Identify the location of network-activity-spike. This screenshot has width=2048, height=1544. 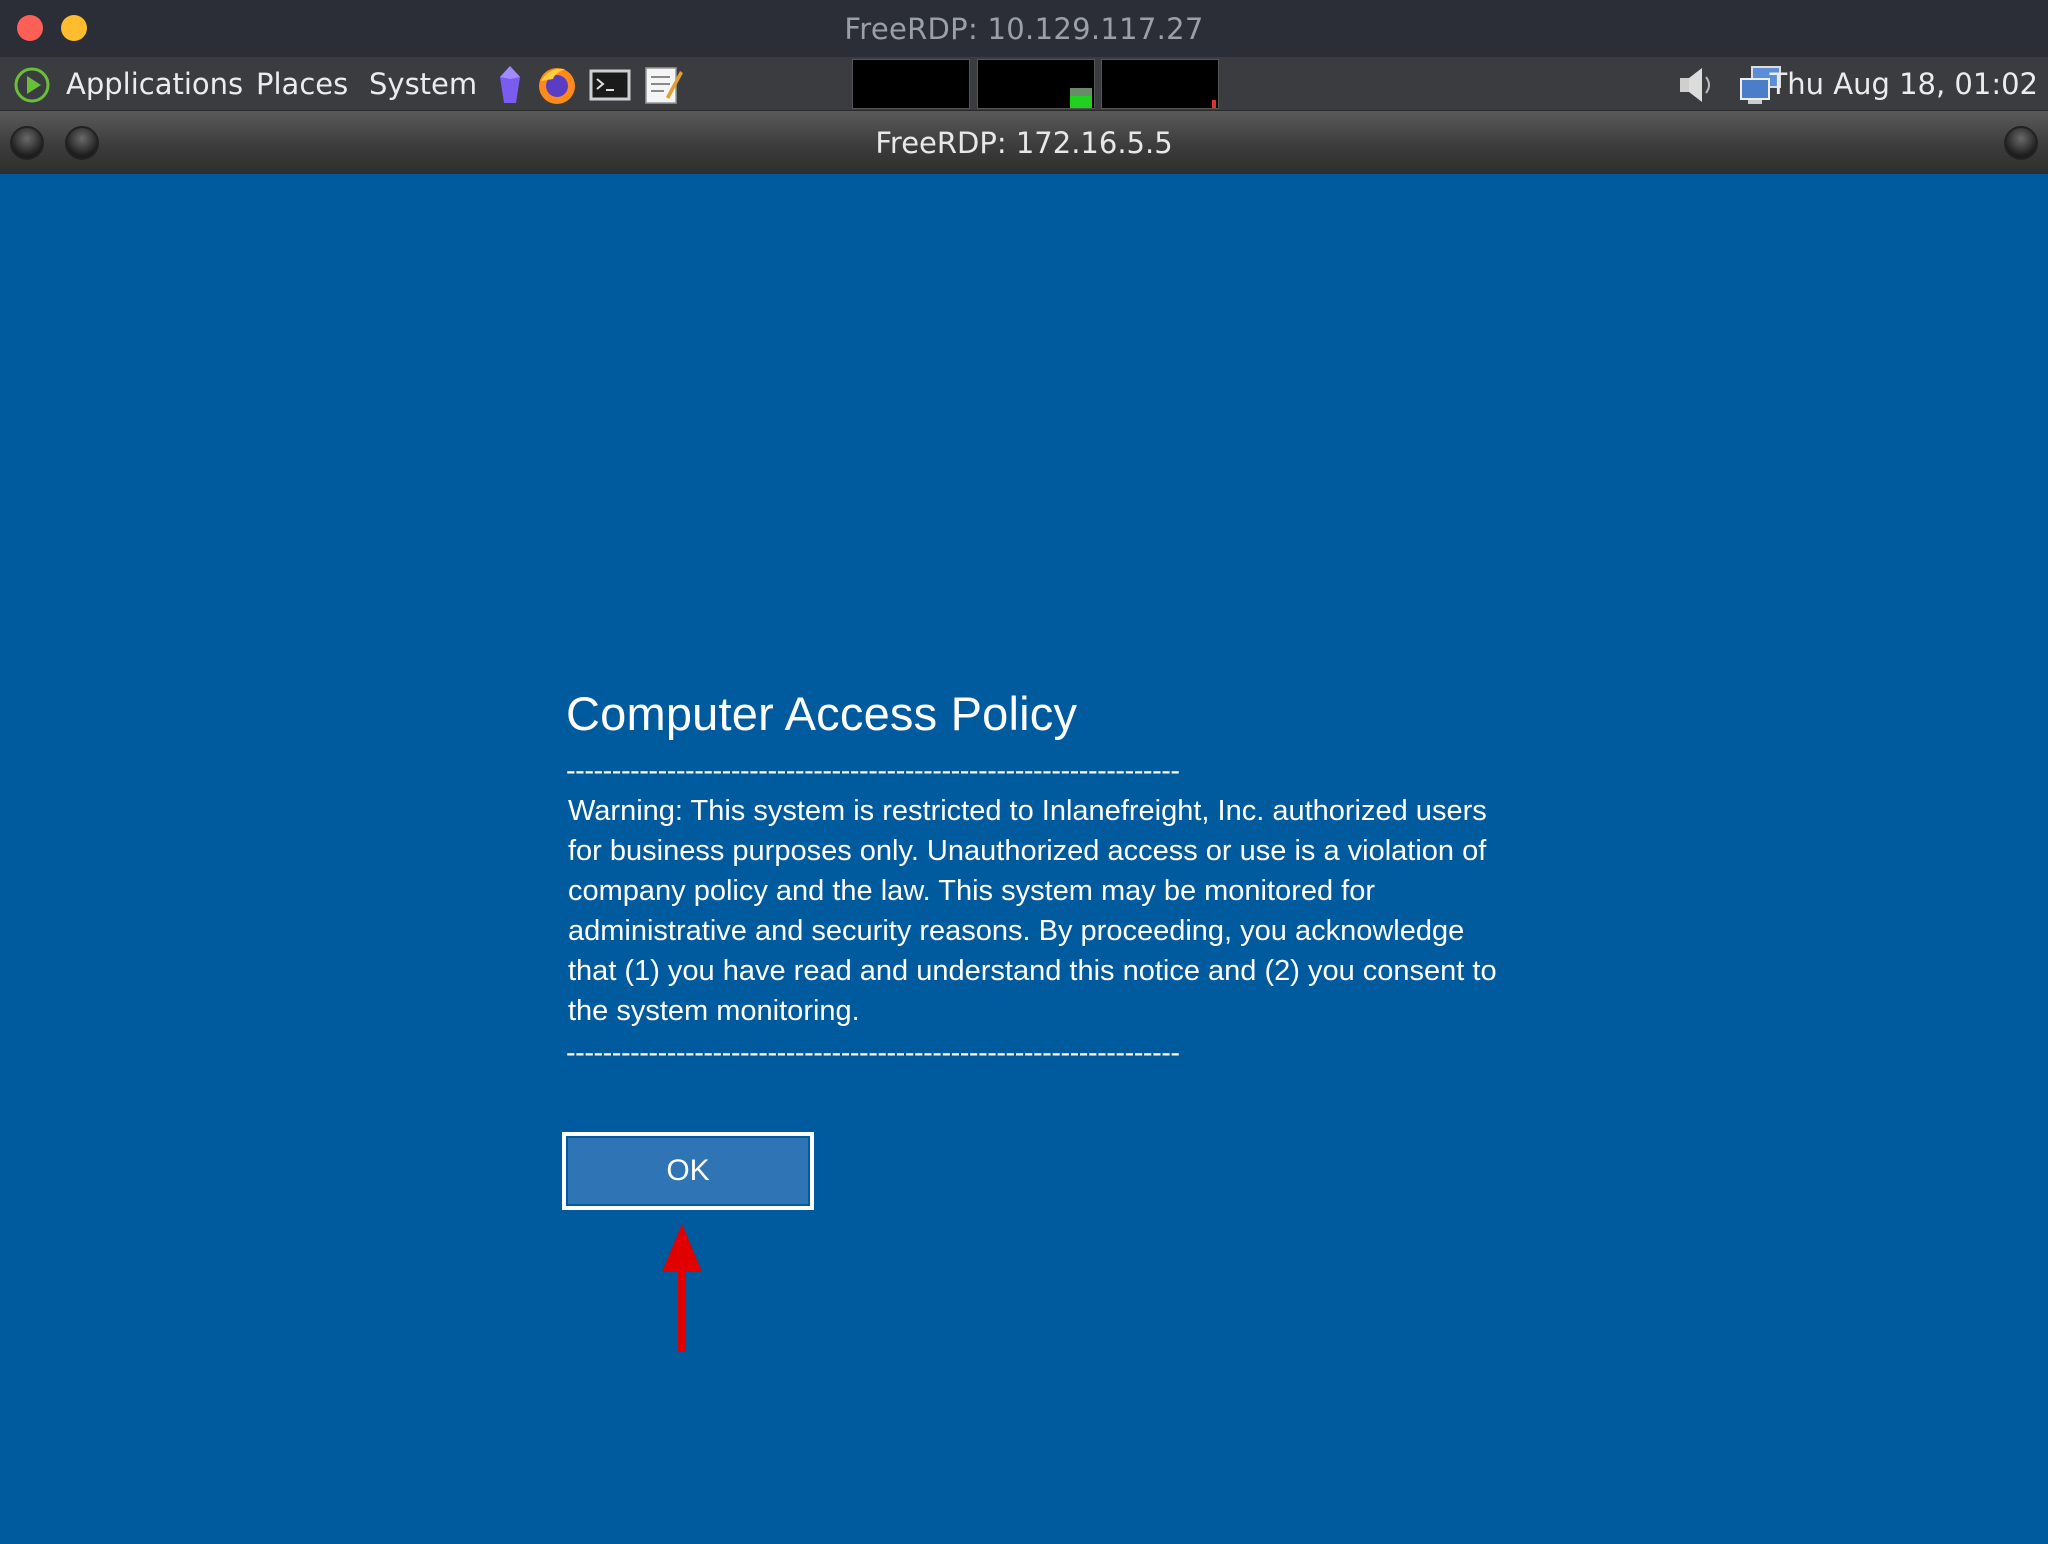
(1214, 104).